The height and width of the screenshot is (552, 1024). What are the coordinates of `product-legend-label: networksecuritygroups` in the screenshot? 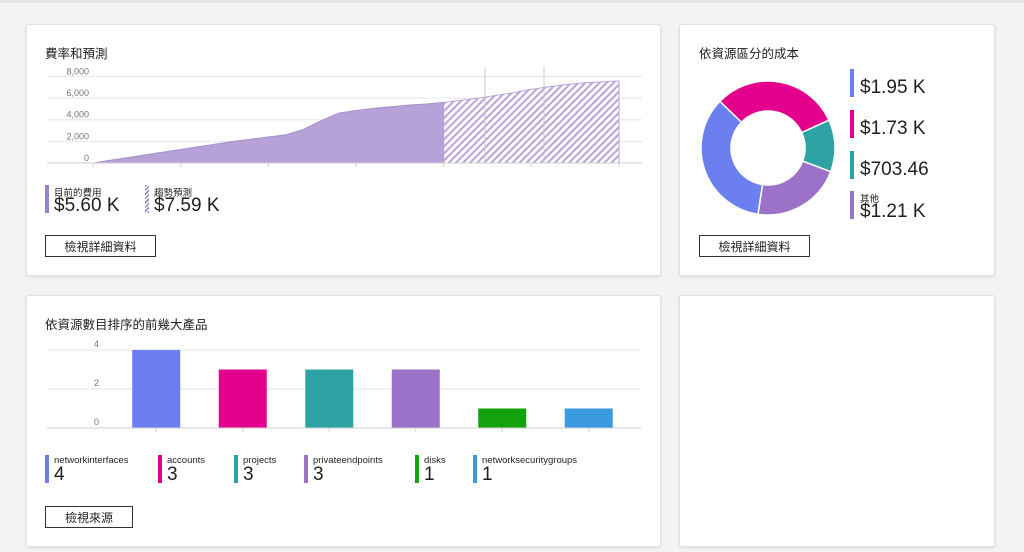 It's located at (530, 460).